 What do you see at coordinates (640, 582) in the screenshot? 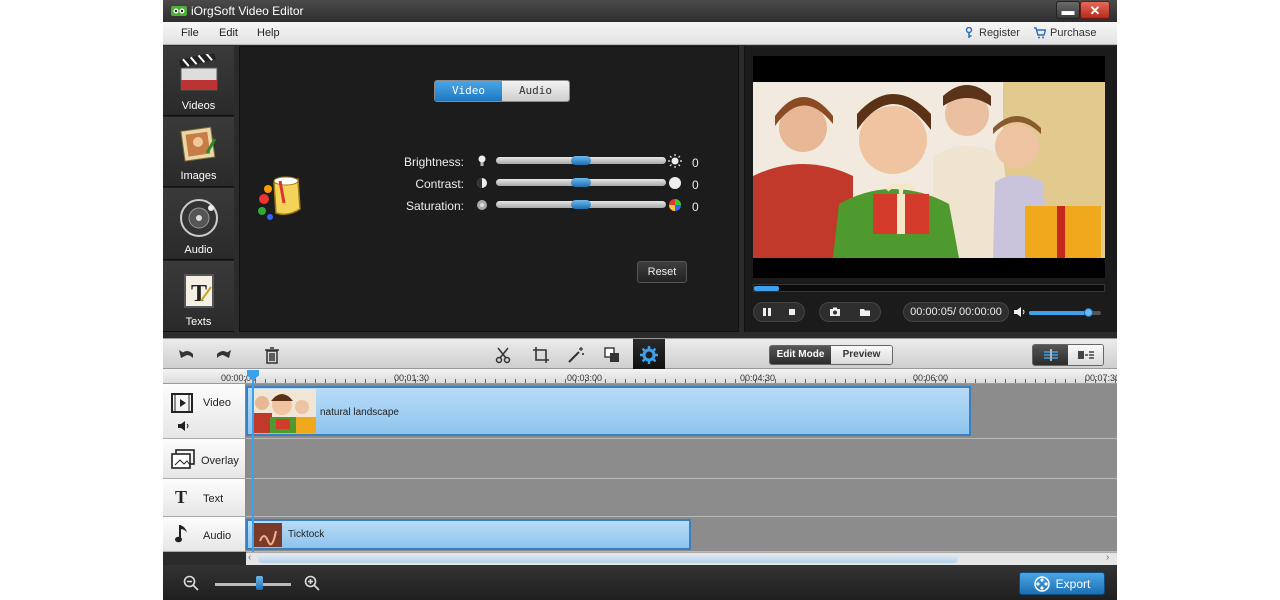
I see `bottom-bar: Export` at bounding box center [640, 582].